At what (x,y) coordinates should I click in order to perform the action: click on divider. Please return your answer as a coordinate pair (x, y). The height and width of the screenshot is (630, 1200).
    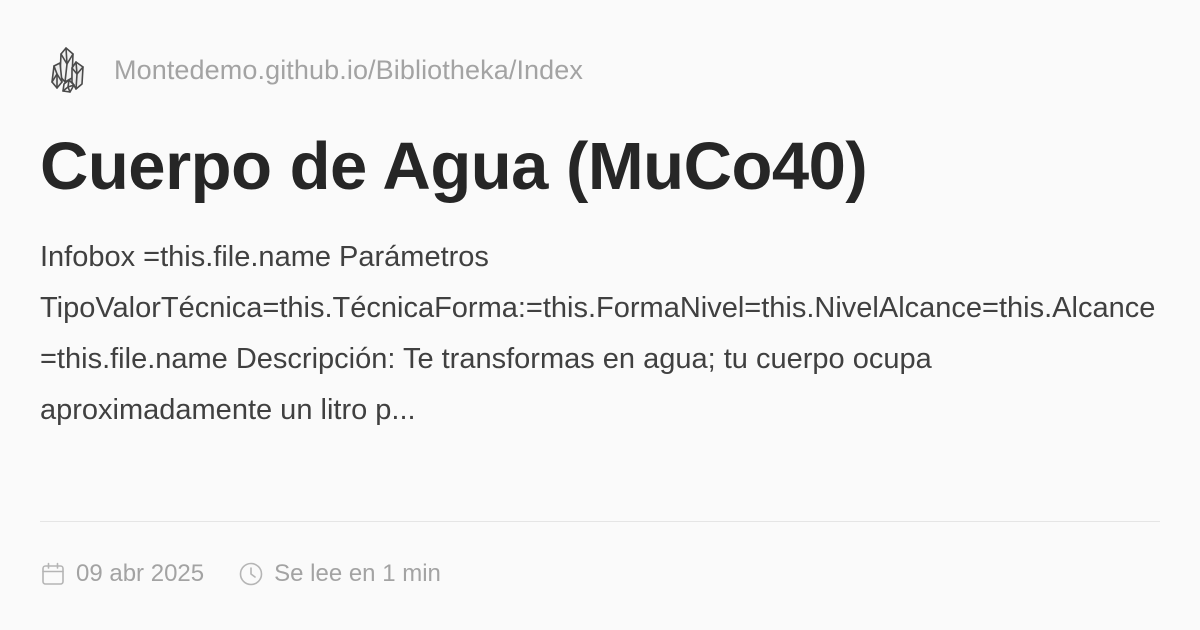
    Looking at the image, I should click on (600, 521).